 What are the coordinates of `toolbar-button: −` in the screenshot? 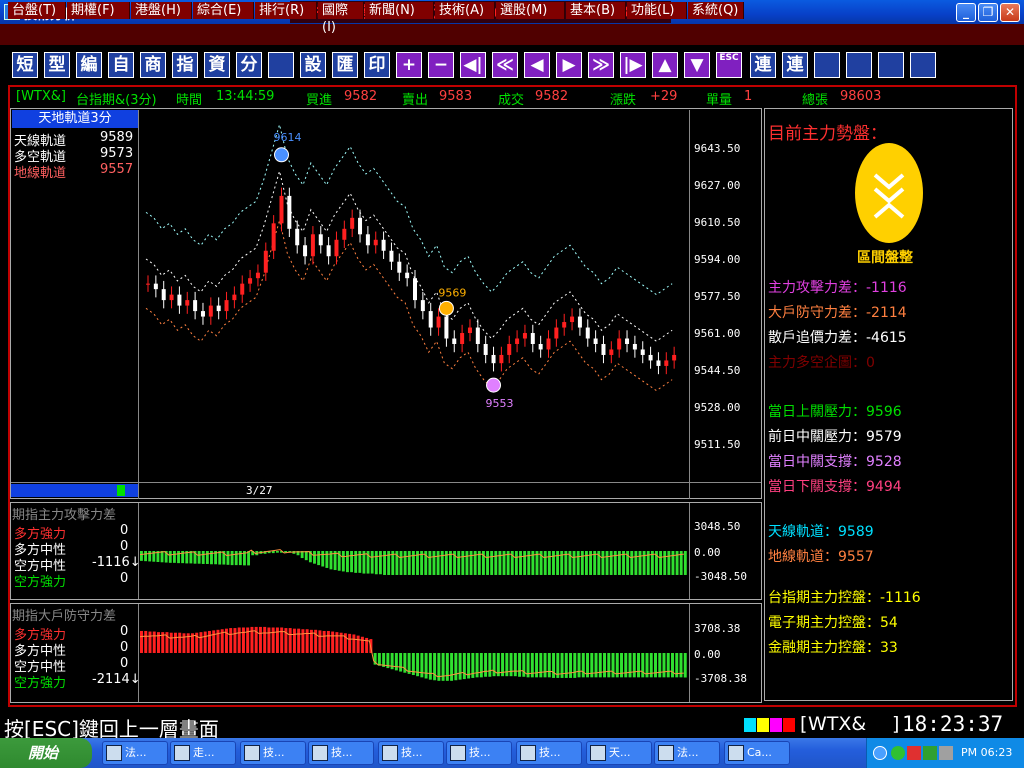 It's located at (441, 65).